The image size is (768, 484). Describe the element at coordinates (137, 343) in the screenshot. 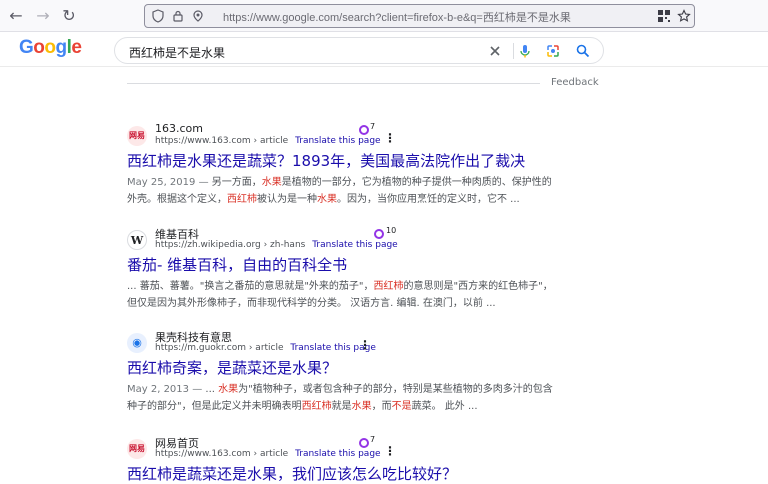

I see `guokr-favicon-icon: ◉` at that location.